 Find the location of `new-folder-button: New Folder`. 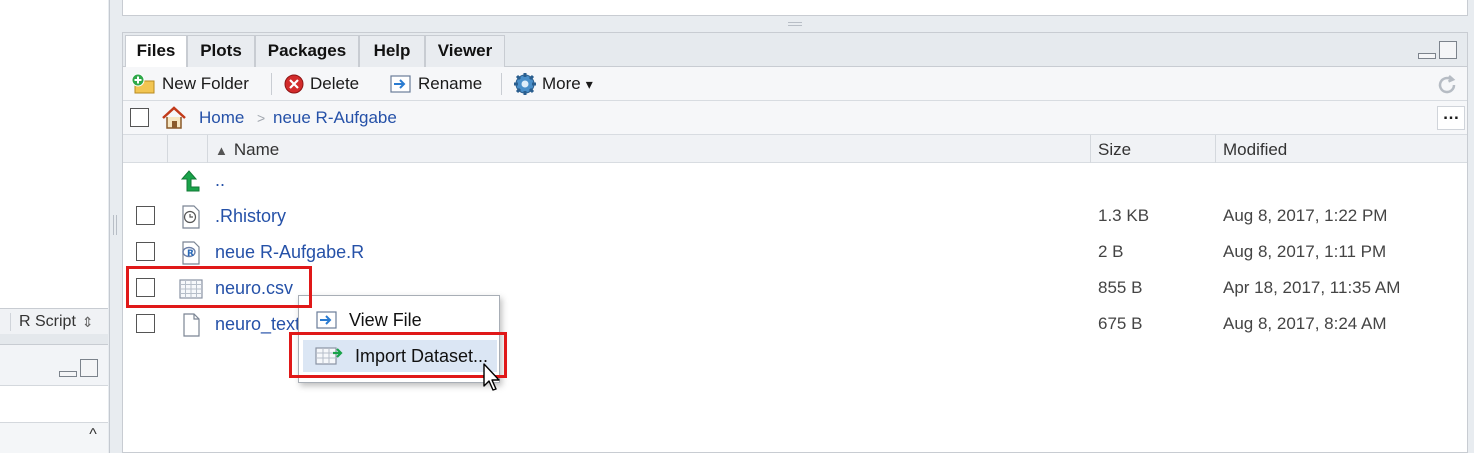

new-folder-button: New Folder is located at coordinates (190, 84).